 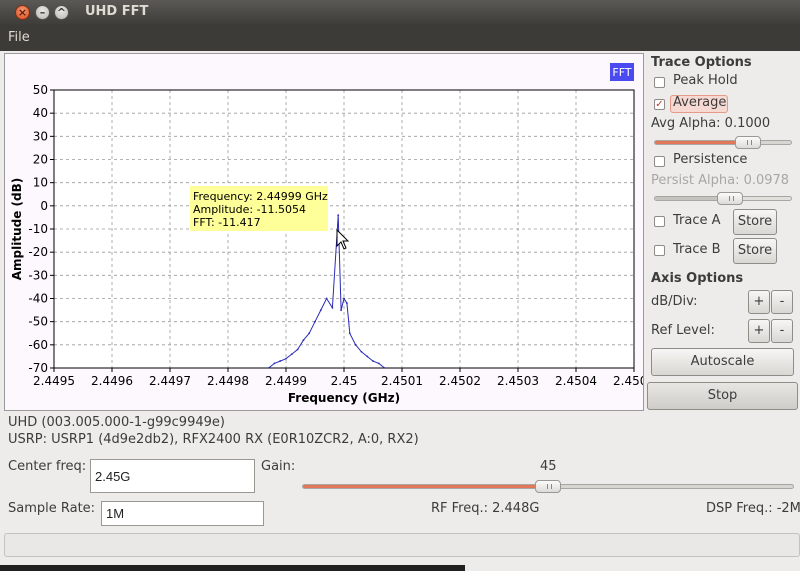 What do you see at coordinates (485, 508) in the screenshot?
I see `rf-freq-text: RF Freq.: 2.448G` at bounding box center [485, 508].